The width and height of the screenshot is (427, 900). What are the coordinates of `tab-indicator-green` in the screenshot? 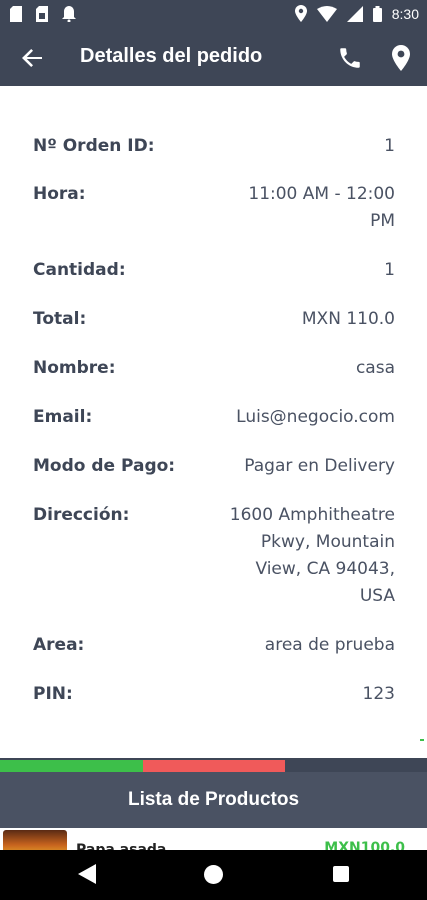 It's located at (71, 766).